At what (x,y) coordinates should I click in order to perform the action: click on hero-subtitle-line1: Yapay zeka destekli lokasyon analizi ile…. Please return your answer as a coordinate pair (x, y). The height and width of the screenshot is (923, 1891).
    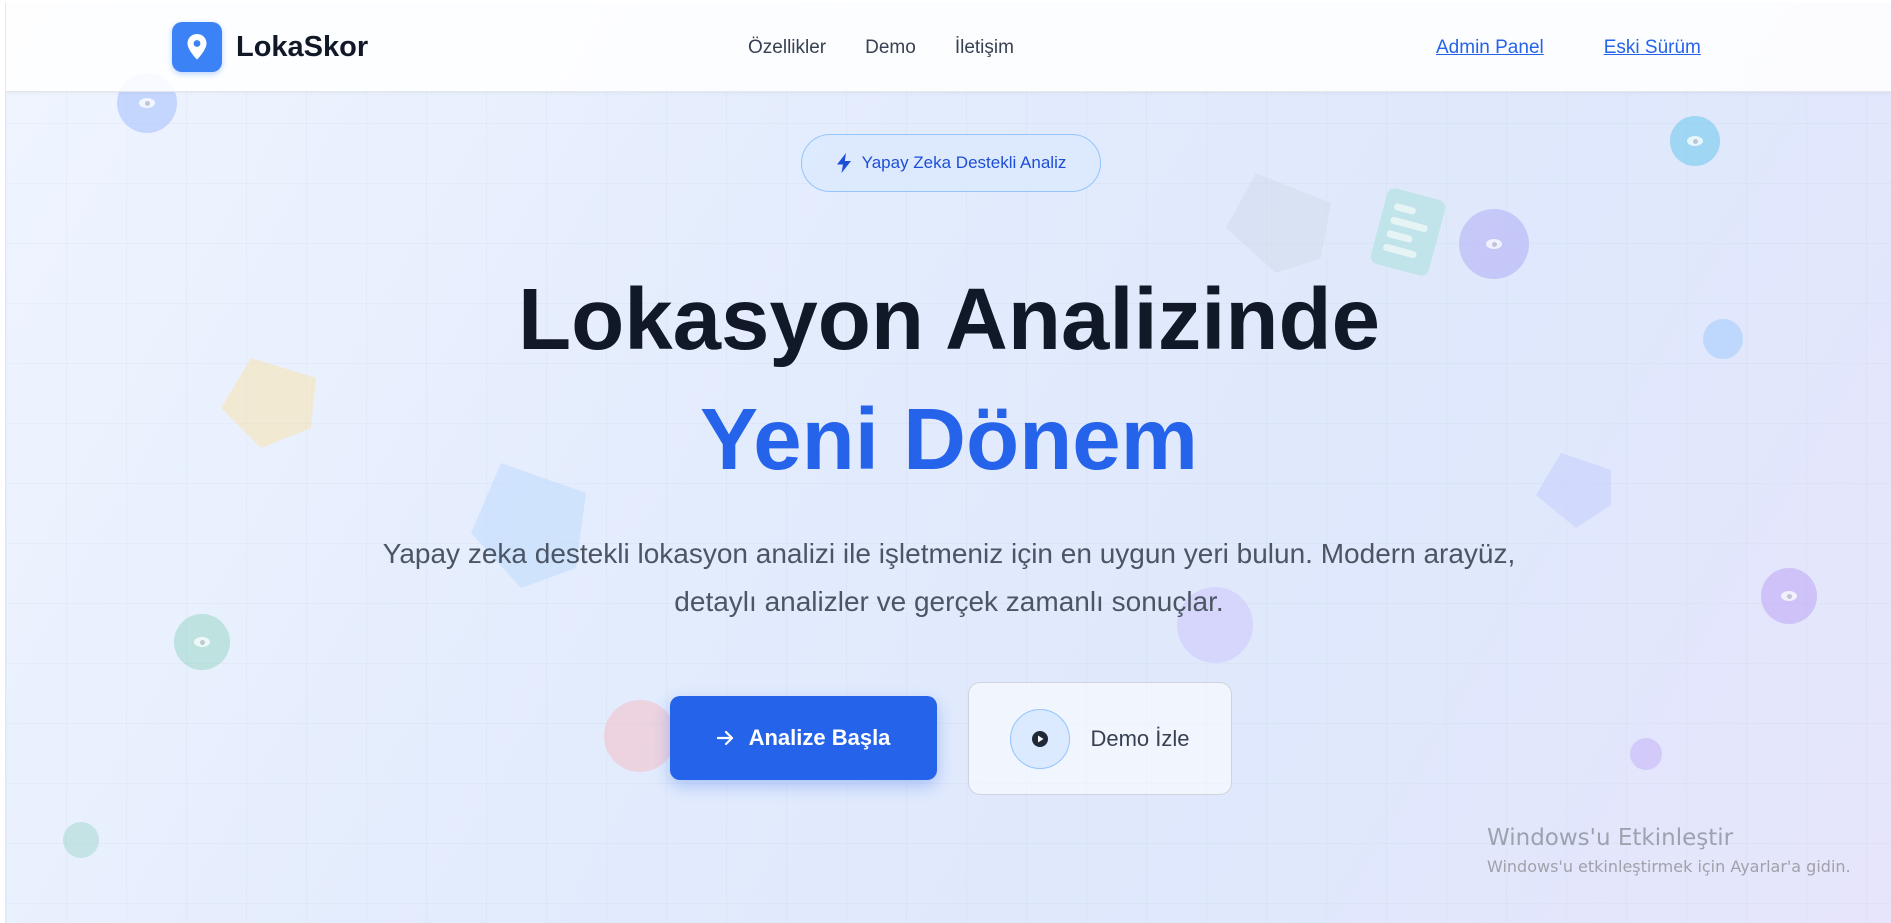
    Looking at the image, I should click on (949, 553).